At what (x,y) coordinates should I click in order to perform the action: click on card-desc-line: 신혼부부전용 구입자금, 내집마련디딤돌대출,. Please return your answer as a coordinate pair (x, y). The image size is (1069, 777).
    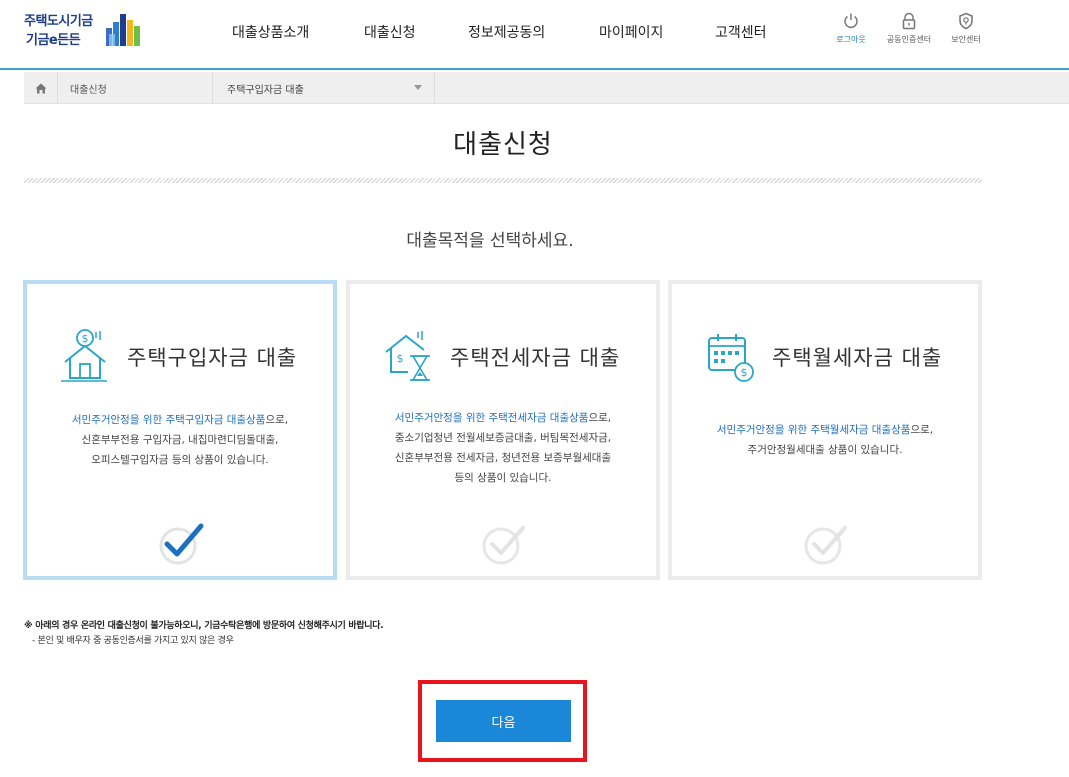
    Looking at the image, I should click on (180, 440).